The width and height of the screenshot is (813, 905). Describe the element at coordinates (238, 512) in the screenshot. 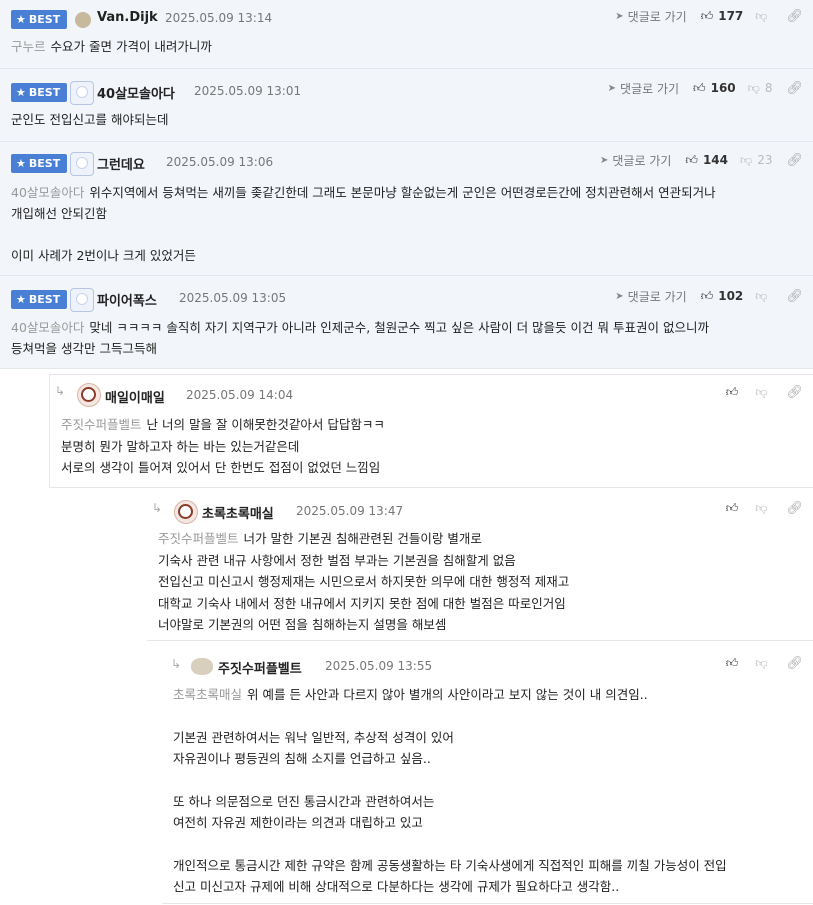

I see `nickname: 초록초록매실` at that location.